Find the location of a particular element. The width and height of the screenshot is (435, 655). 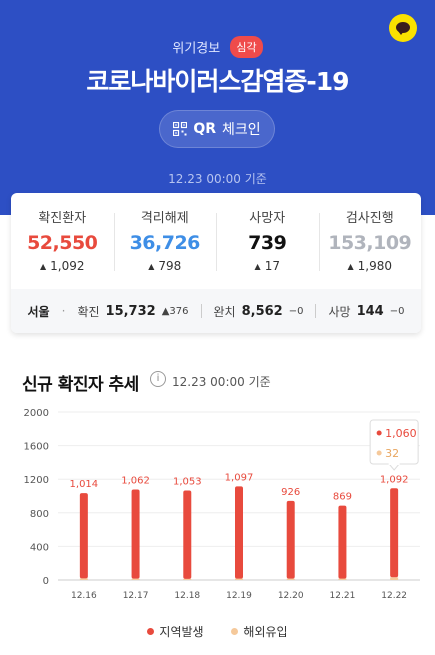

stat-change: ▲ 17 is located at coordinates (267, 266).